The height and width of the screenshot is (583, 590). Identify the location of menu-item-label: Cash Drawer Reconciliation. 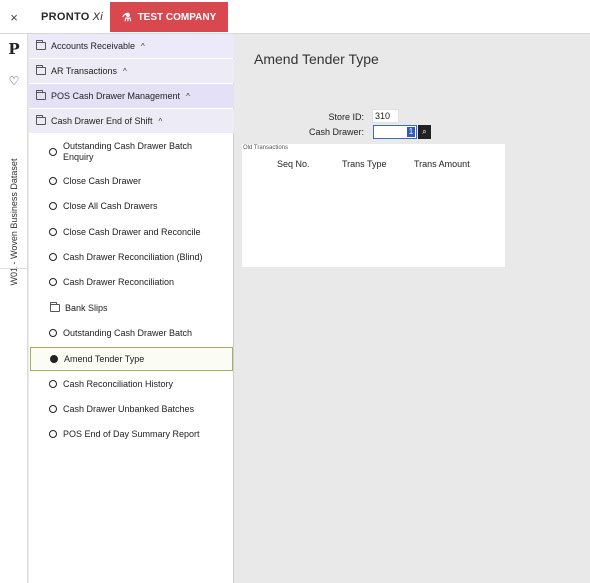
(119, 281).